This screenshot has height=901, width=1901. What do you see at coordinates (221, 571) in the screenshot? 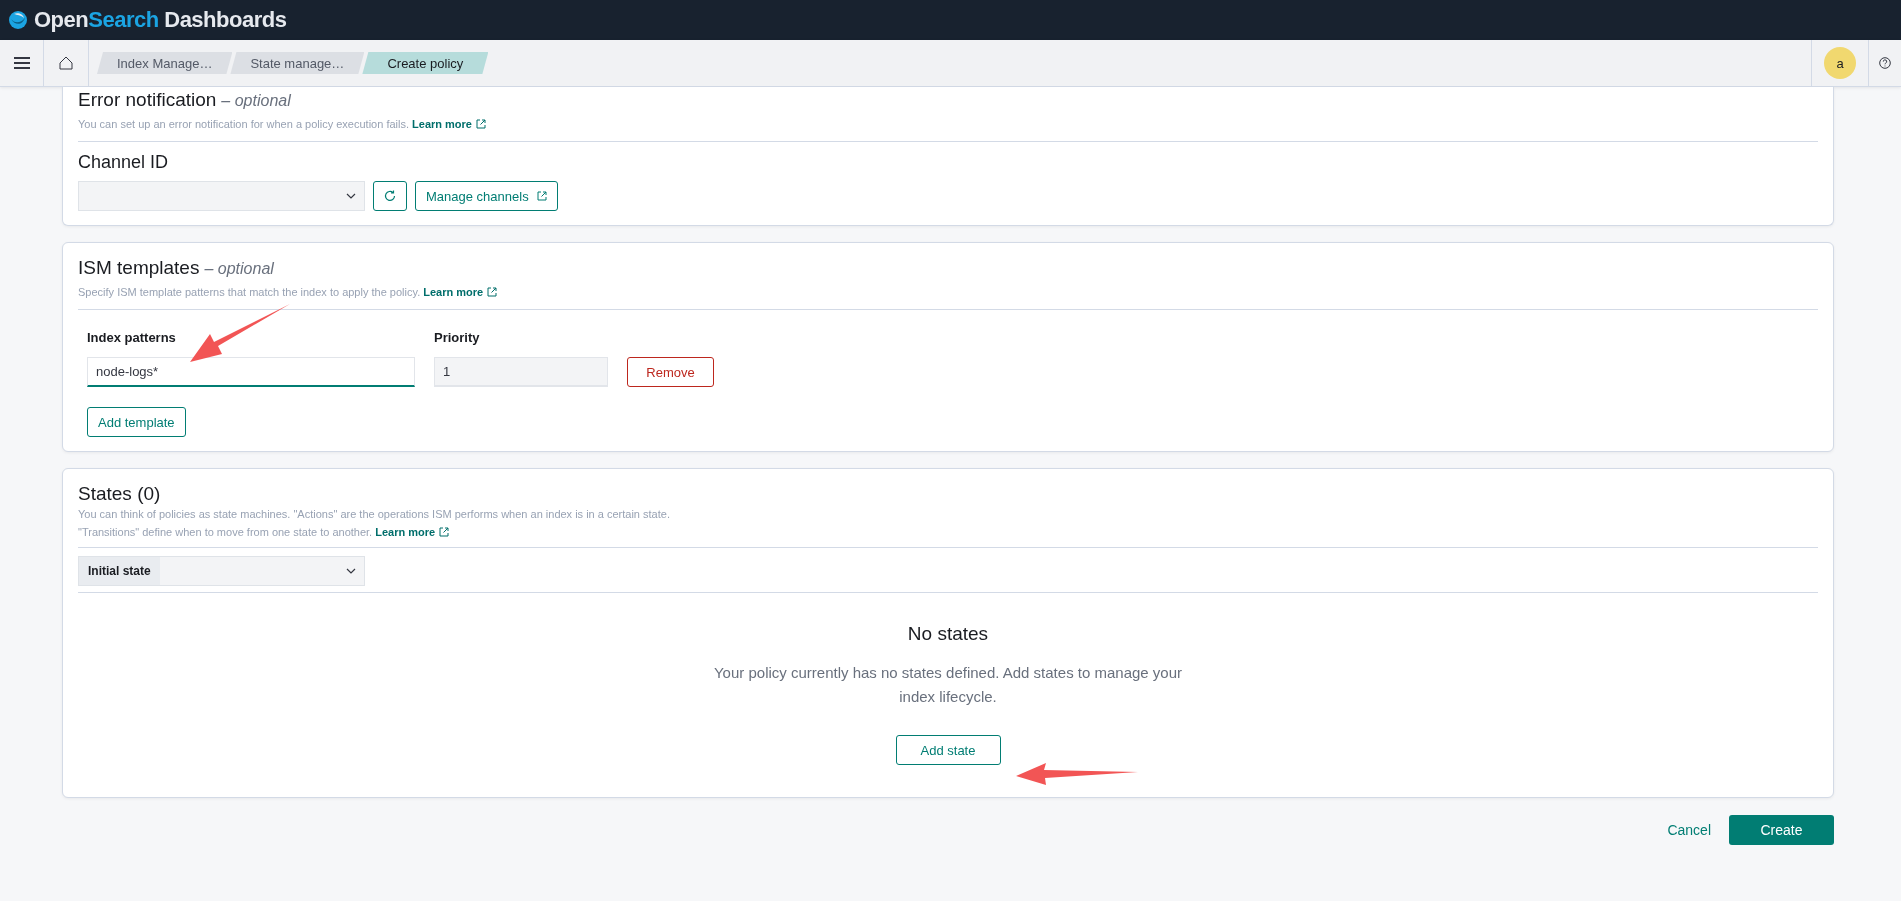
I see `initial-state-select: Initial state` at bounding box center [221, 571].